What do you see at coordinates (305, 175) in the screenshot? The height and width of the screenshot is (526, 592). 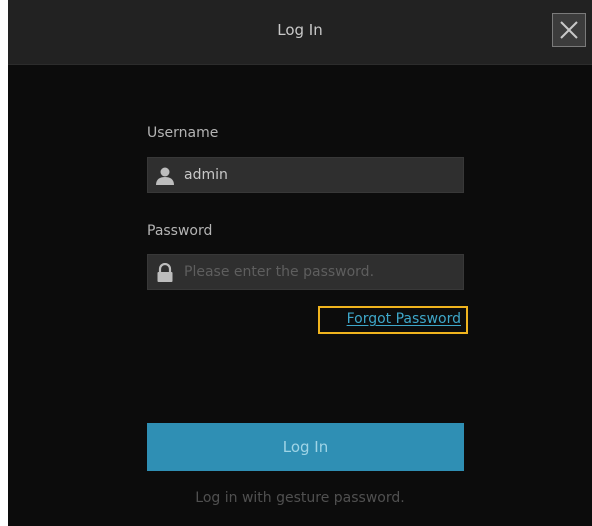 I see `username-field: admin` at bounding box center [305, 175].